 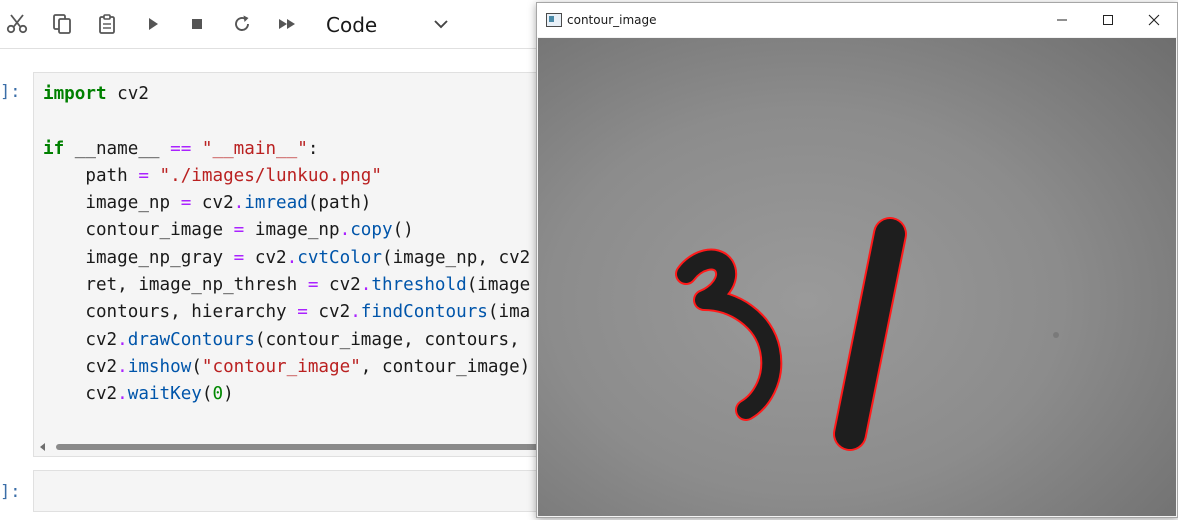 I want to click on minimize-icon, so click(x=1062, y=20).